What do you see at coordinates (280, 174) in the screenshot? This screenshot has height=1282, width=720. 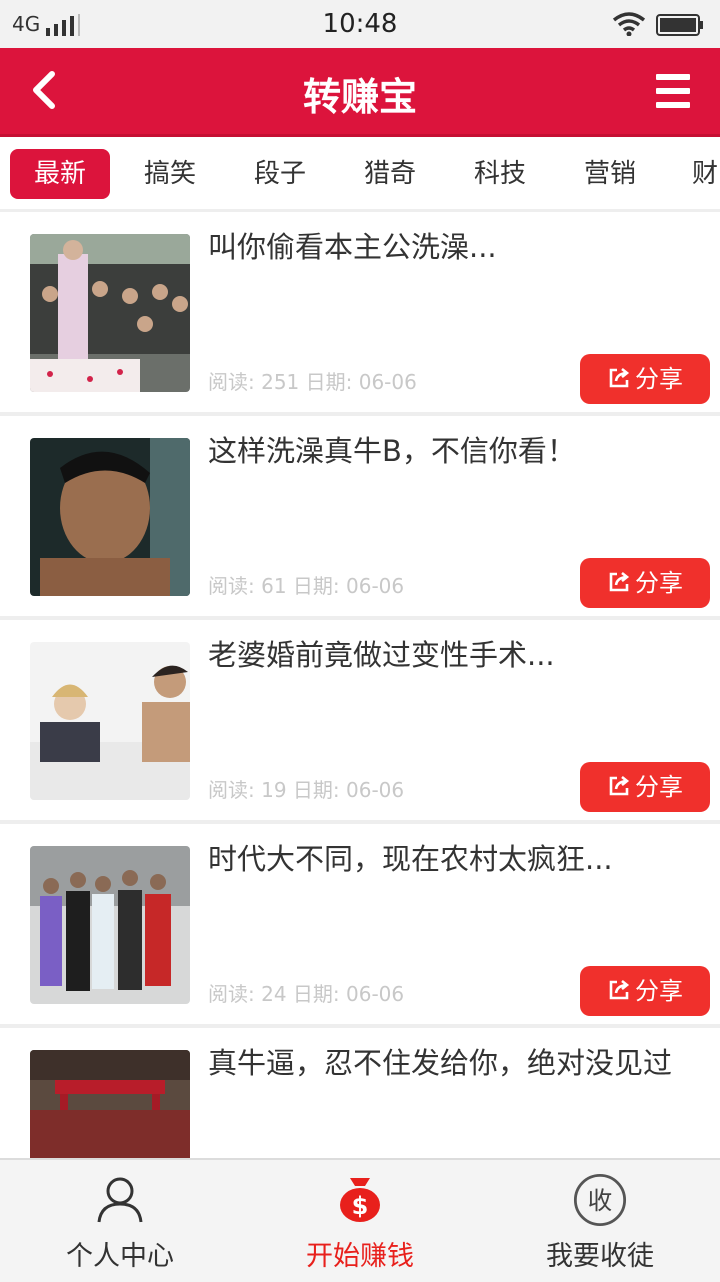 I see `tab-jokes: 段子` at bounding box center [280, 174].